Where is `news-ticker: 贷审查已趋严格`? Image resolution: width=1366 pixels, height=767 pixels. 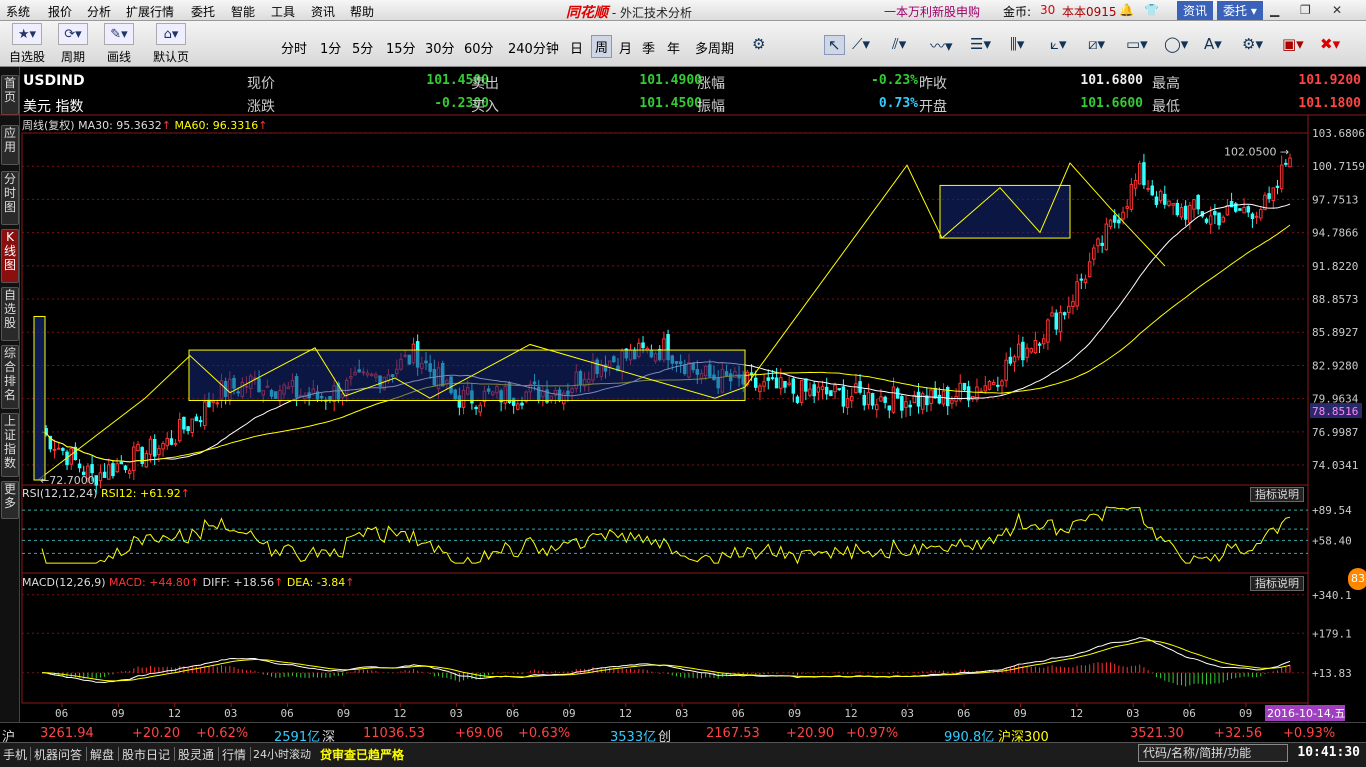
news-ticker: 贷审查已趋严格 is located at coordinates (362, 754).